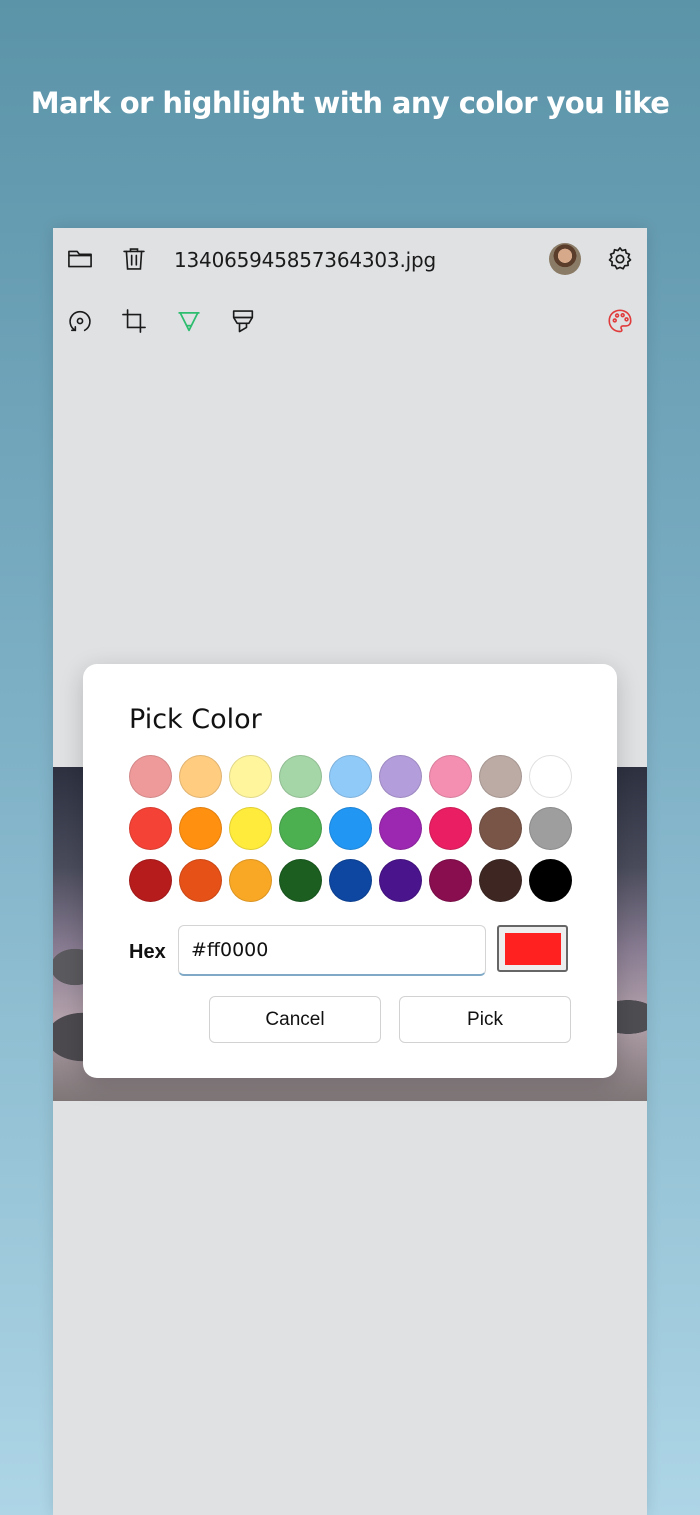 This screenshot has height=1515, width=700. Describe the element at coordinates (147, 952) in the screenshot. I see `hex-label: Hex` at that location.